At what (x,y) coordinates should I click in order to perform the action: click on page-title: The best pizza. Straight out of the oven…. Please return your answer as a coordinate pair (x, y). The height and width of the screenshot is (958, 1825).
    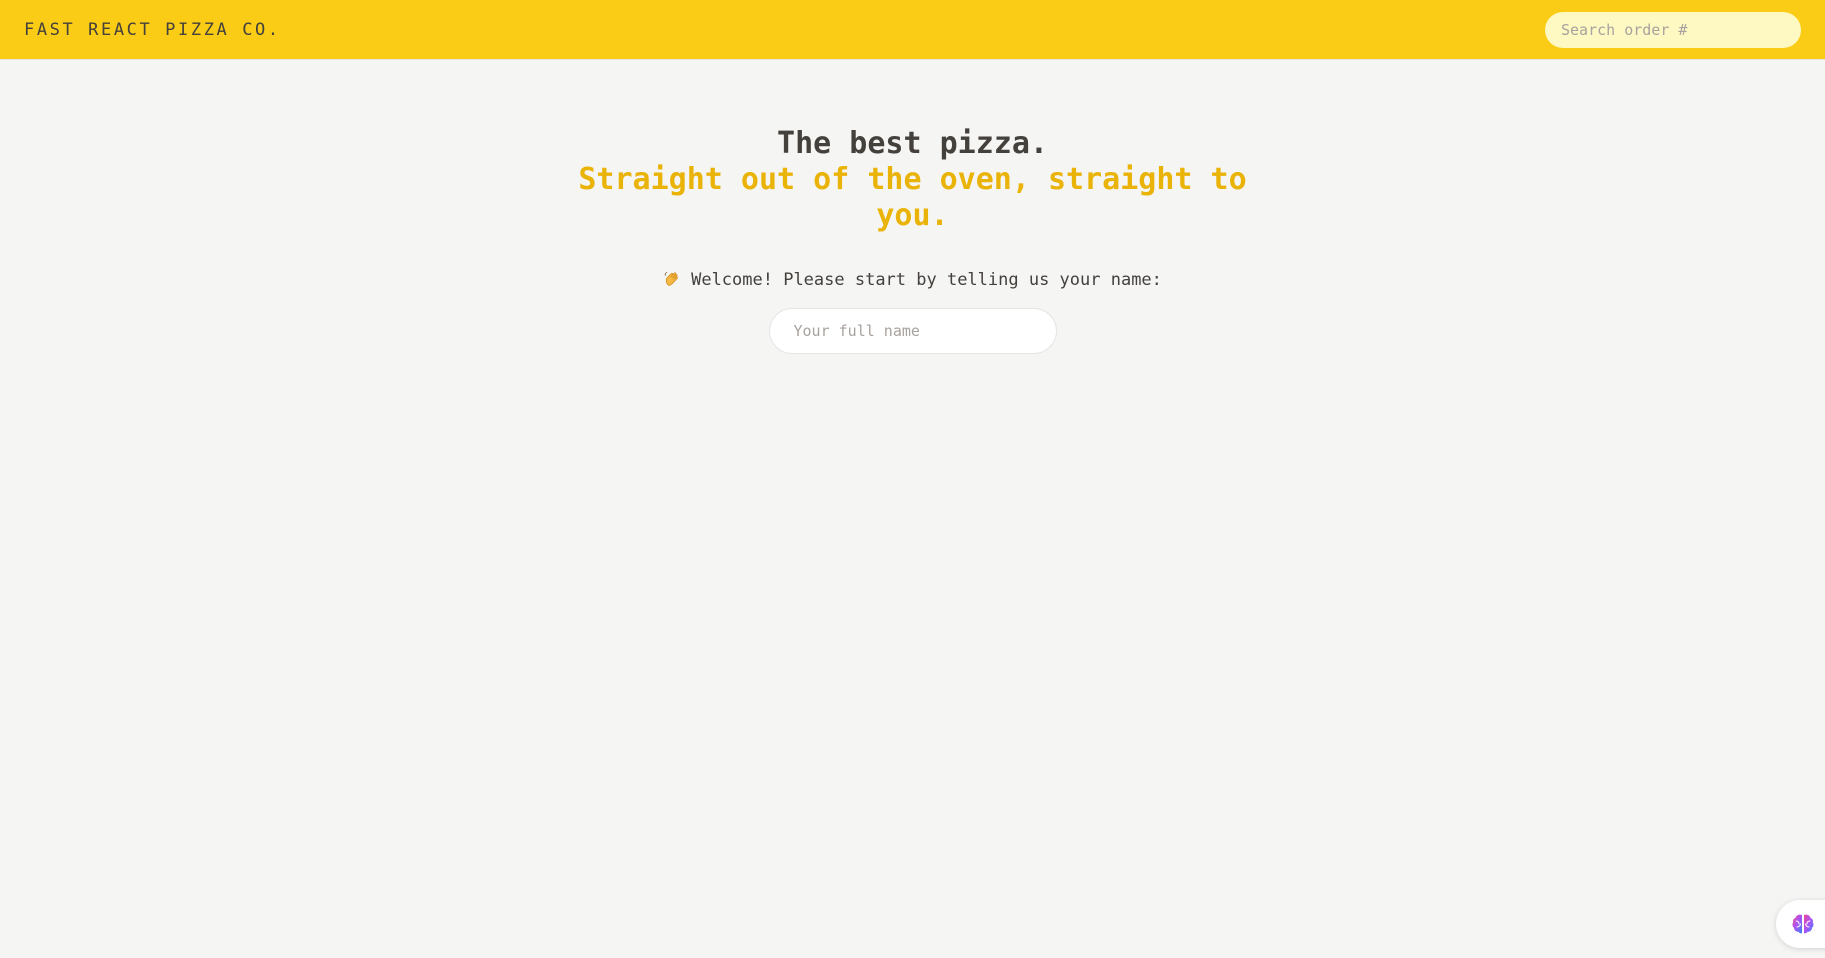
    Looking at the image, I should click on (913, 180).